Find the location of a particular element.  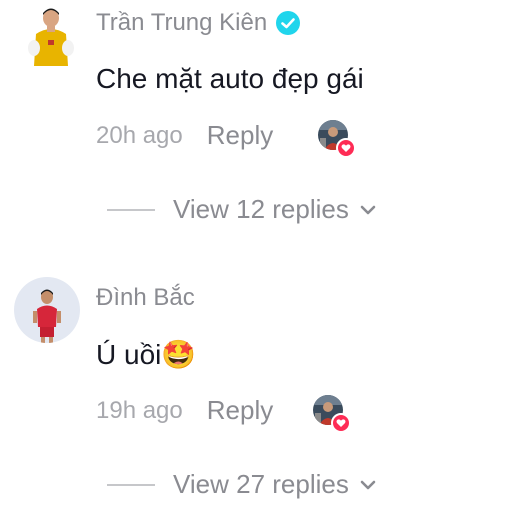

username: Đình Bắc is located at coordinates (145, 298).